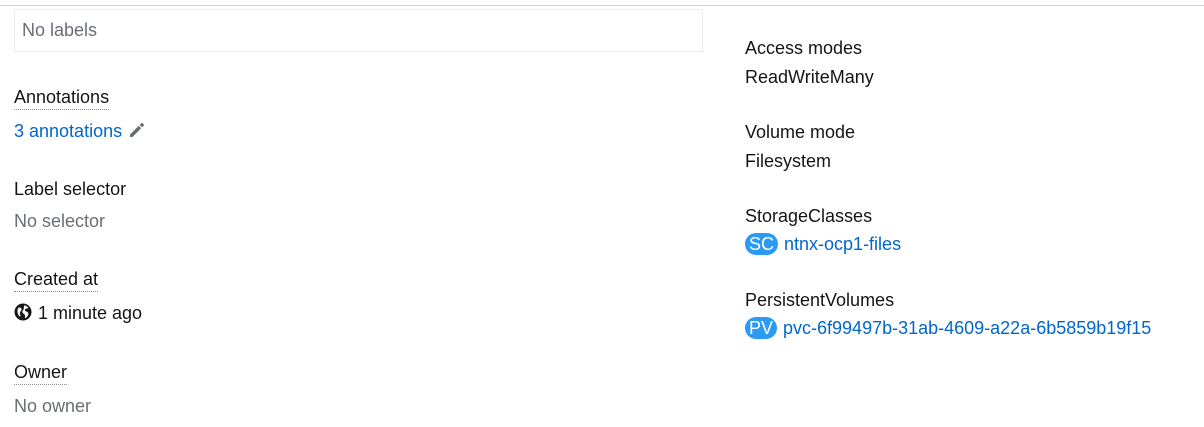 The image size is (1204, 427). Describe the element at coordinates (809, 77) in the screenshot. I see `access-modes-value: ReadWriteMany` at that location.